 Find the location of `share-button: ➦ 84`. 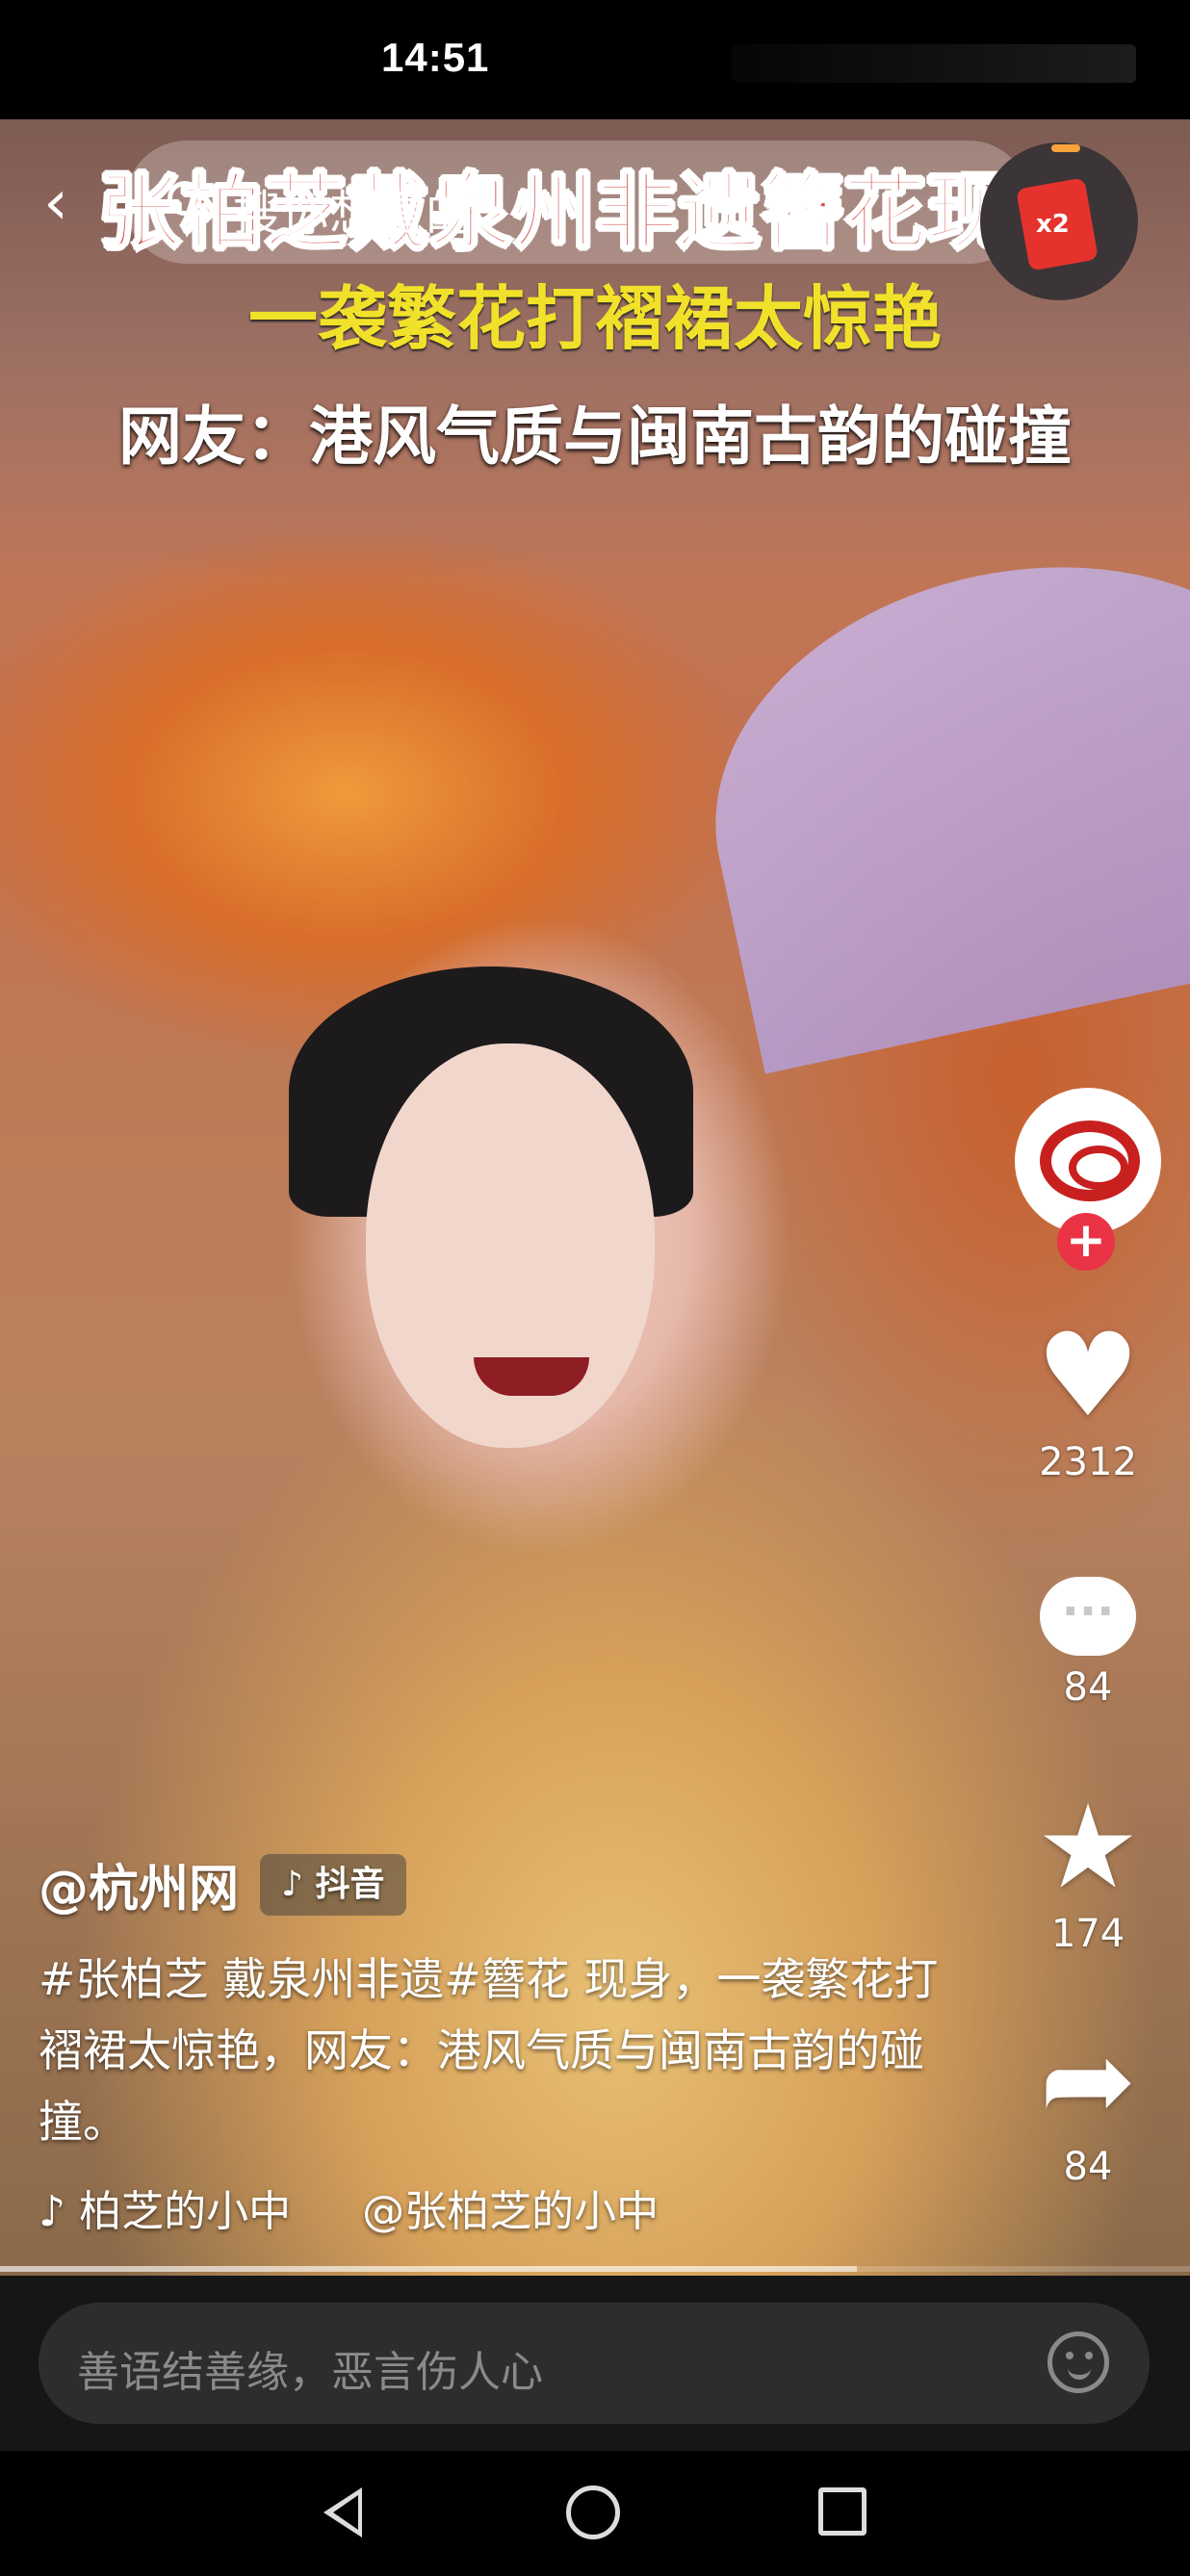

share-button: ➦ 84 is located at coordinates (1088, 2102).